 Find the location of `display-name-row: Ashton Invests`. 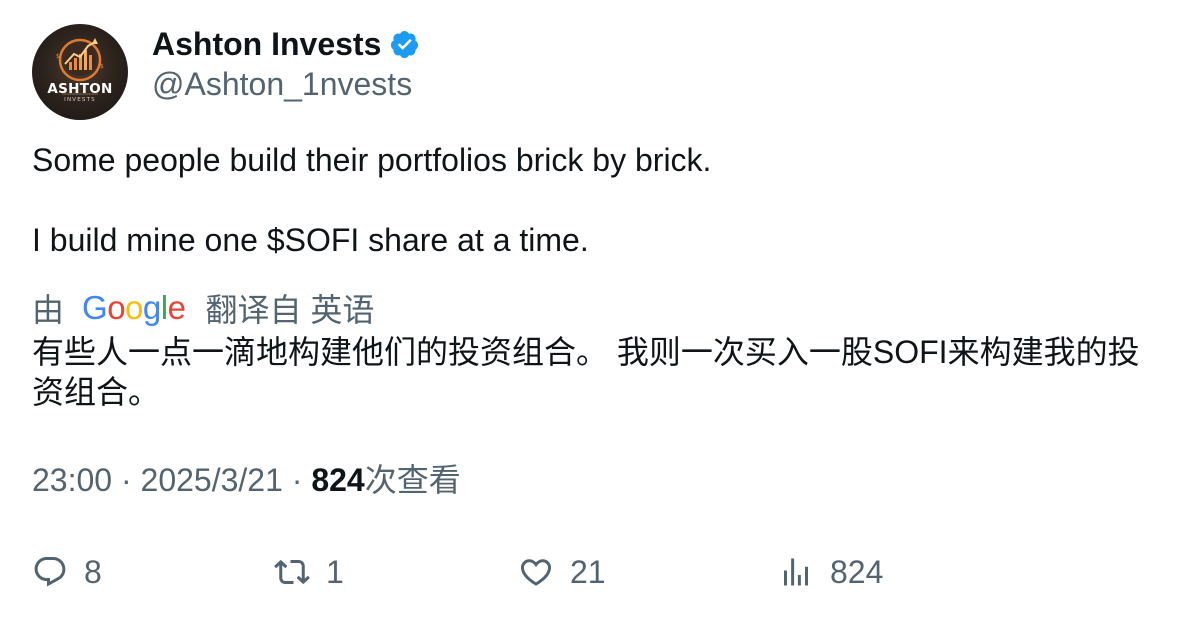

display-name-row: Ashton Invests is located at coordinates (286, 44).